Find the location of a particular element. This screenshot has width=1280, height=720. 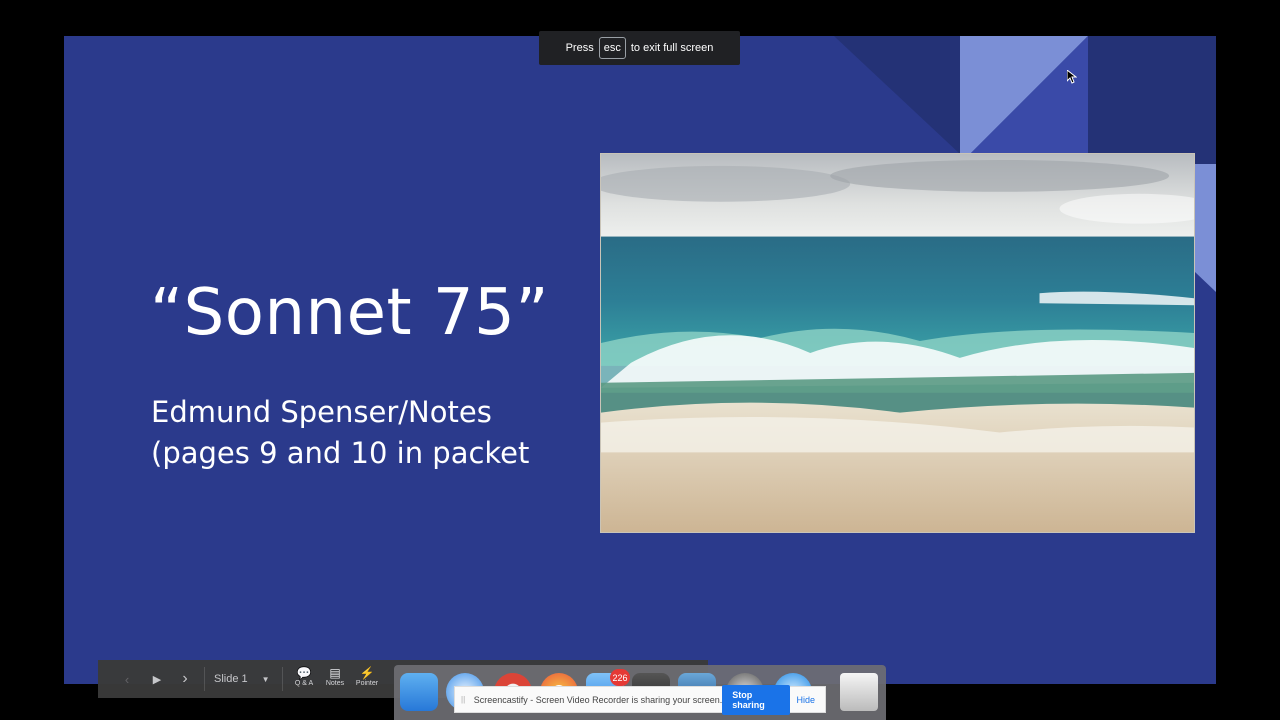

qa-button: 💬 Q & A is located at coordinates (304, 676).